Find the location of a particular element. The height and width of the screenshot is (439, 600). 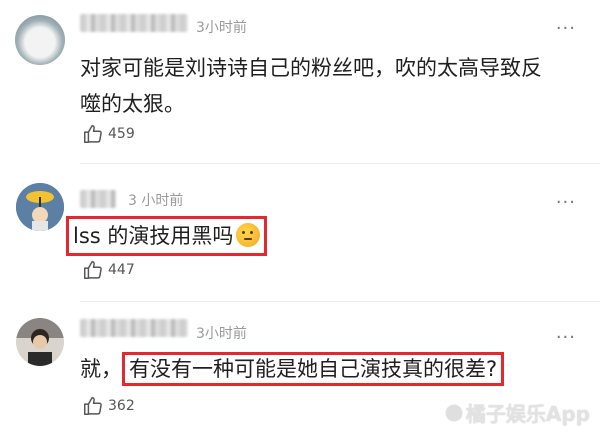

comment-text: 对家可能是刘诗诗自己的粉丝吧，吹的太高导致反噬的太狠。 is located at coordinates (311, 86).